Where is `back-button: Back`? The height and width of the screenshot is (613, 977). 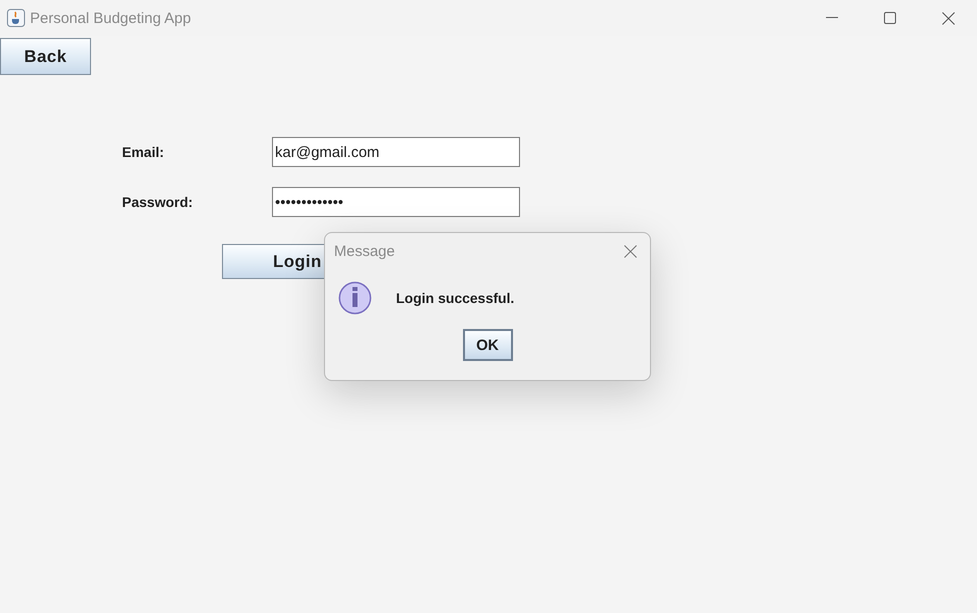 back-button: Back is located at coordinates (45, 56).